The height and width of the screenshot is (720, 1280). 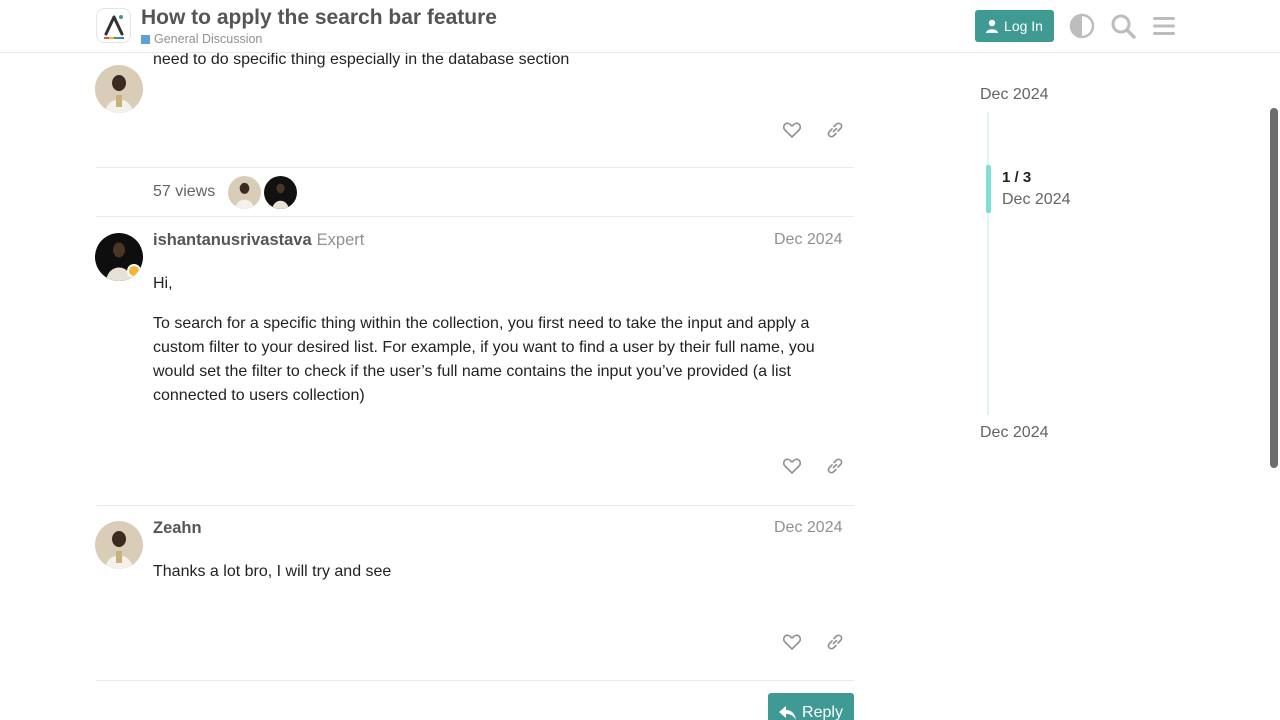 What do you see at coordinates (822, 712) in the screenshot?
I see `reply-button-label: Reply` at bounding box center [822, 712].